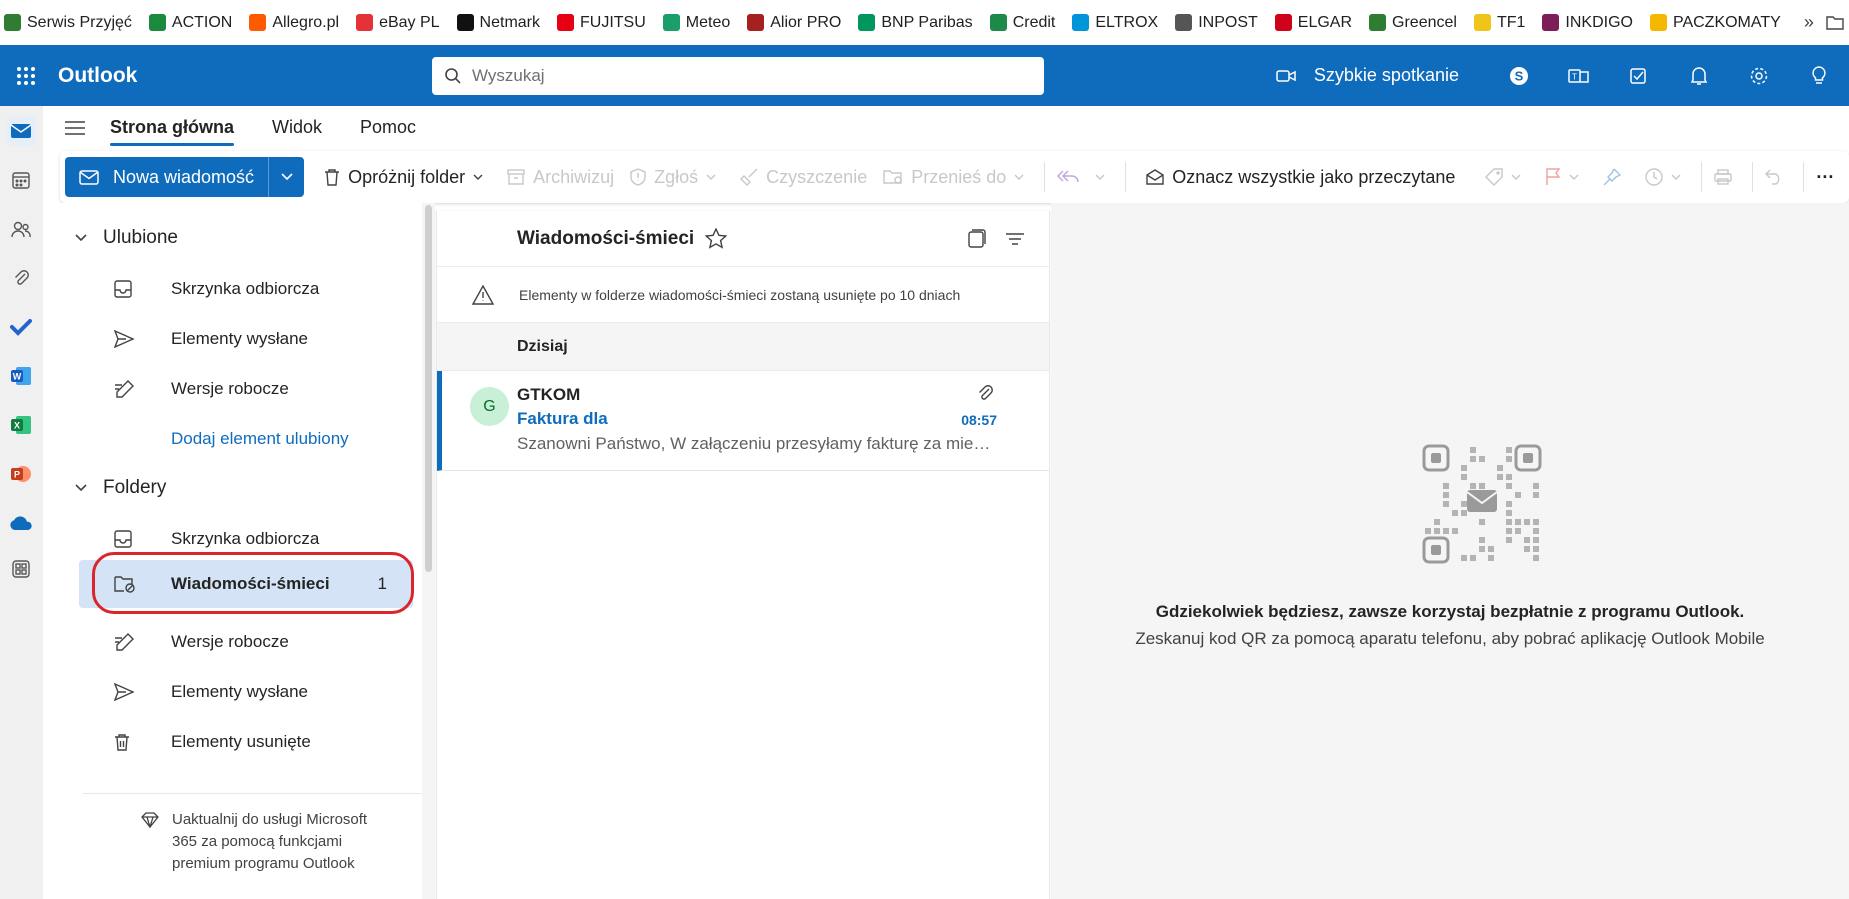 This screenshot has height=899, width=1849. What do you see at coordinates (1837, 23) in the screenshot?
I see `other-bookmarks-folder: Pozostałe z` at bounding box center [1837, 23].